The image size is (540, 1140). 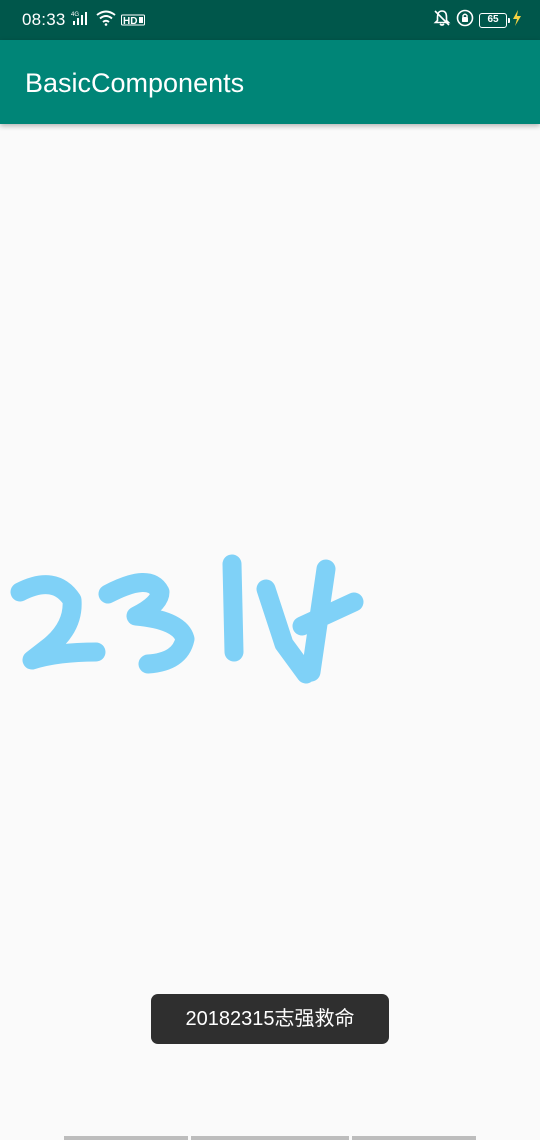 I want to click on status-bar: 08:33 4G HD 65, so click(x=270, y=20).